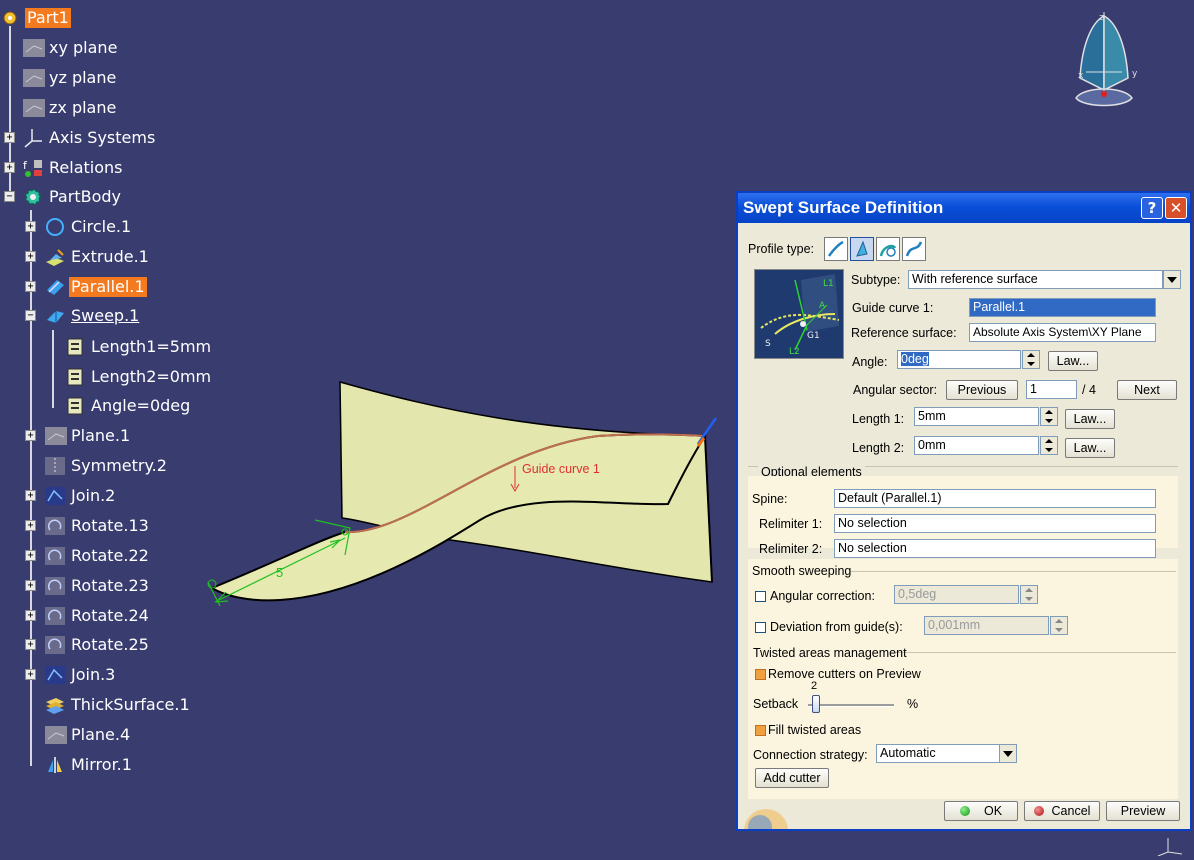 This screenshot has height=860, width=1194. I want to click on tree-item-label: Angle=0deg, so click(141, 405).